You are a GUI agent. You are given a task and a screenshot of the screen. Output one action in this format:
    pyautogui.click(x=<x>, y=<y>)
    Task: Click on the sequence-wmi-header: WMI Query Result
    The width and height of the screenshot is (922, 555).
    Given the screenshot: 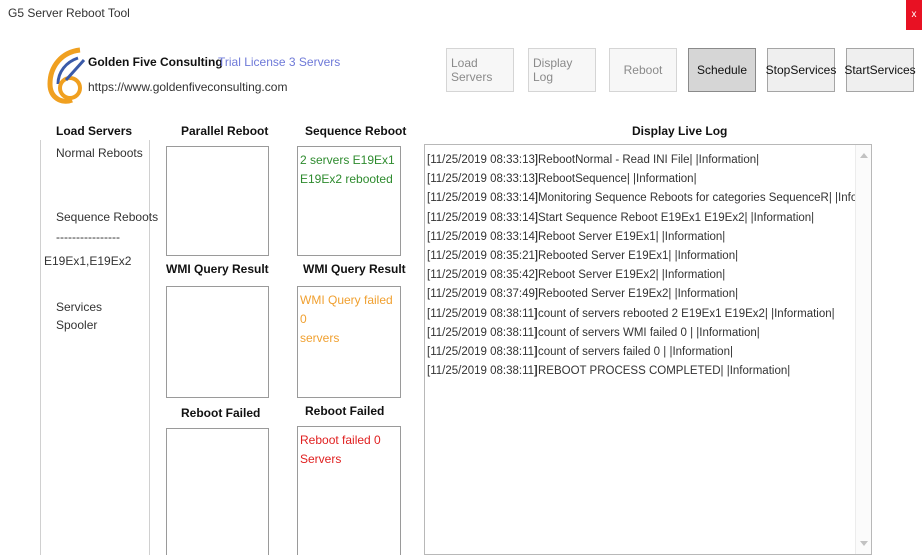 What is the action you would take?
    pyautogui.click(x=354, y=269)
    